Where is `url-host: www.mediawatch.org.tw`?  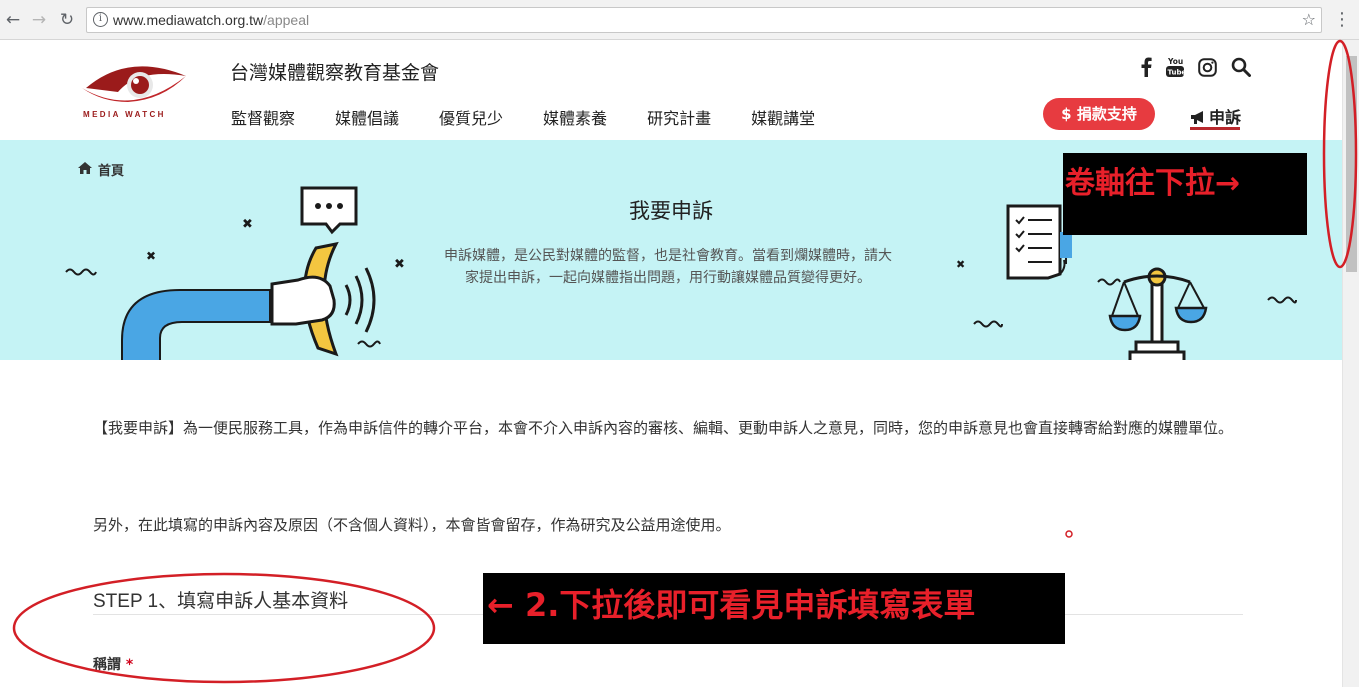
url-host: www.mediawatch.org.tw is located at coordinates (188, 20).